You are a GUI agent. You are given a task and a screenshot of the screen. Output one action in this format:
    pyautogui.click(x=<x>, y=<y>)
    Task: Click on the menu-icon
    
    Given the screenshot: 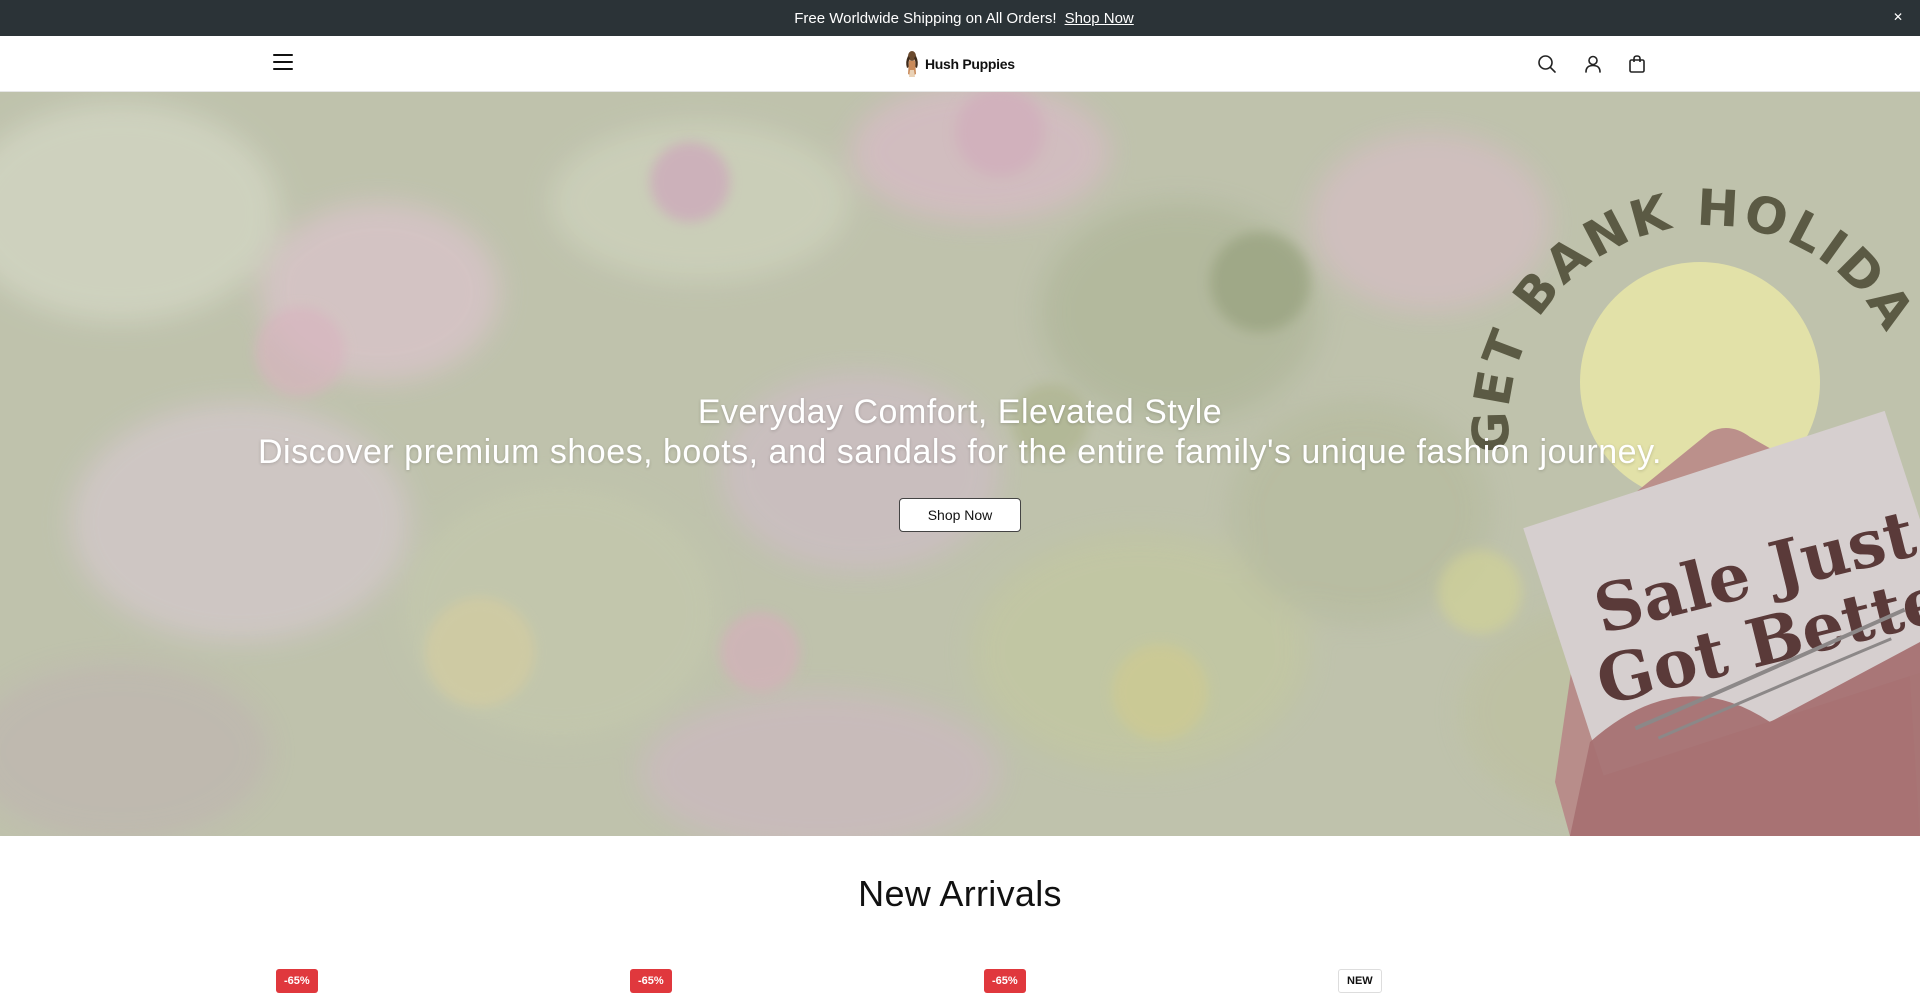 What is the action you would take?
    pyautogui.click(x=283, y=63)
    